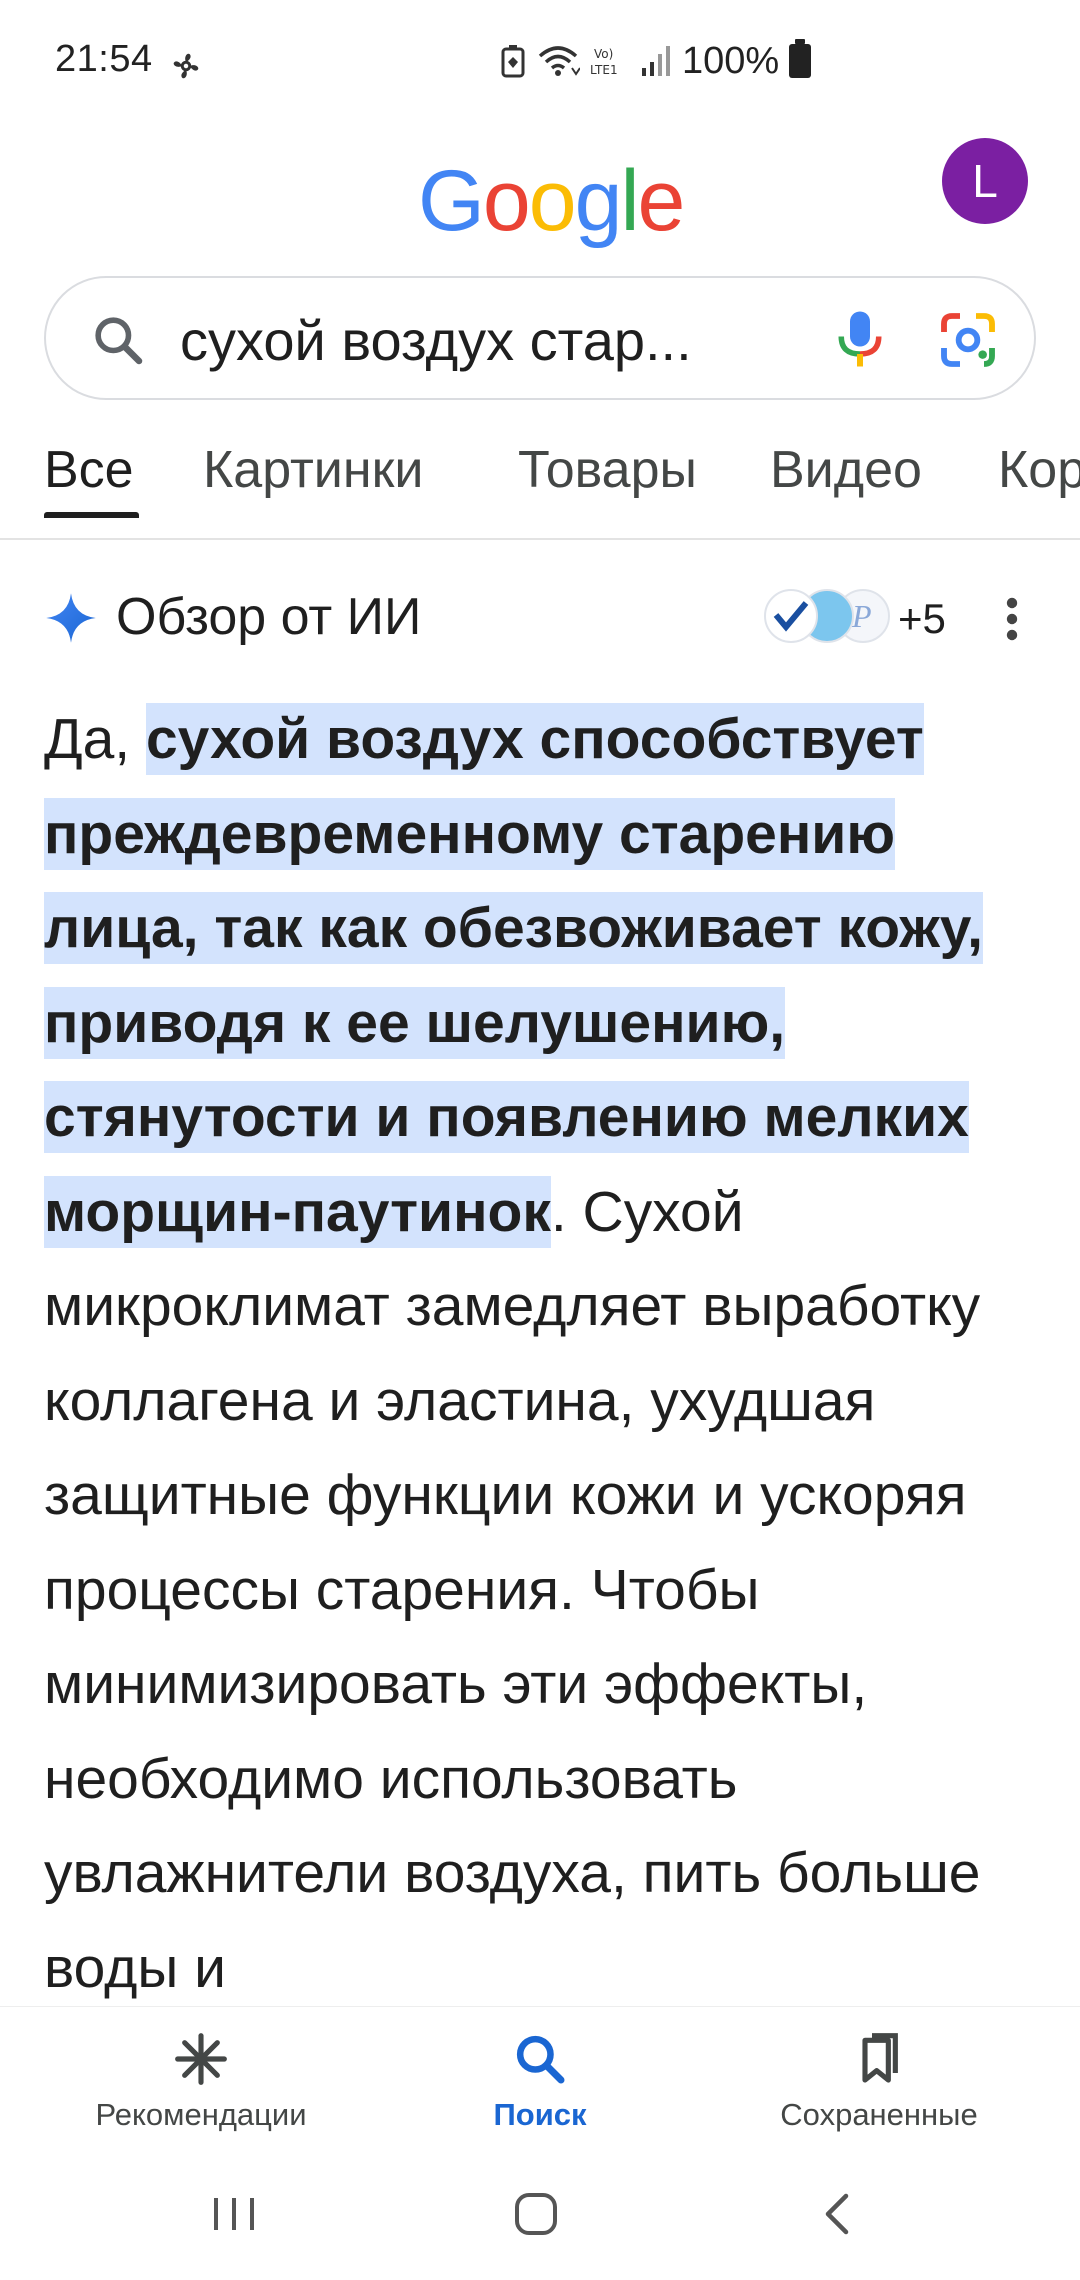 Image resolution: width=1080 pixels, height=2280 pixels. I want to click on google-logo: Google, so click(552, 201).